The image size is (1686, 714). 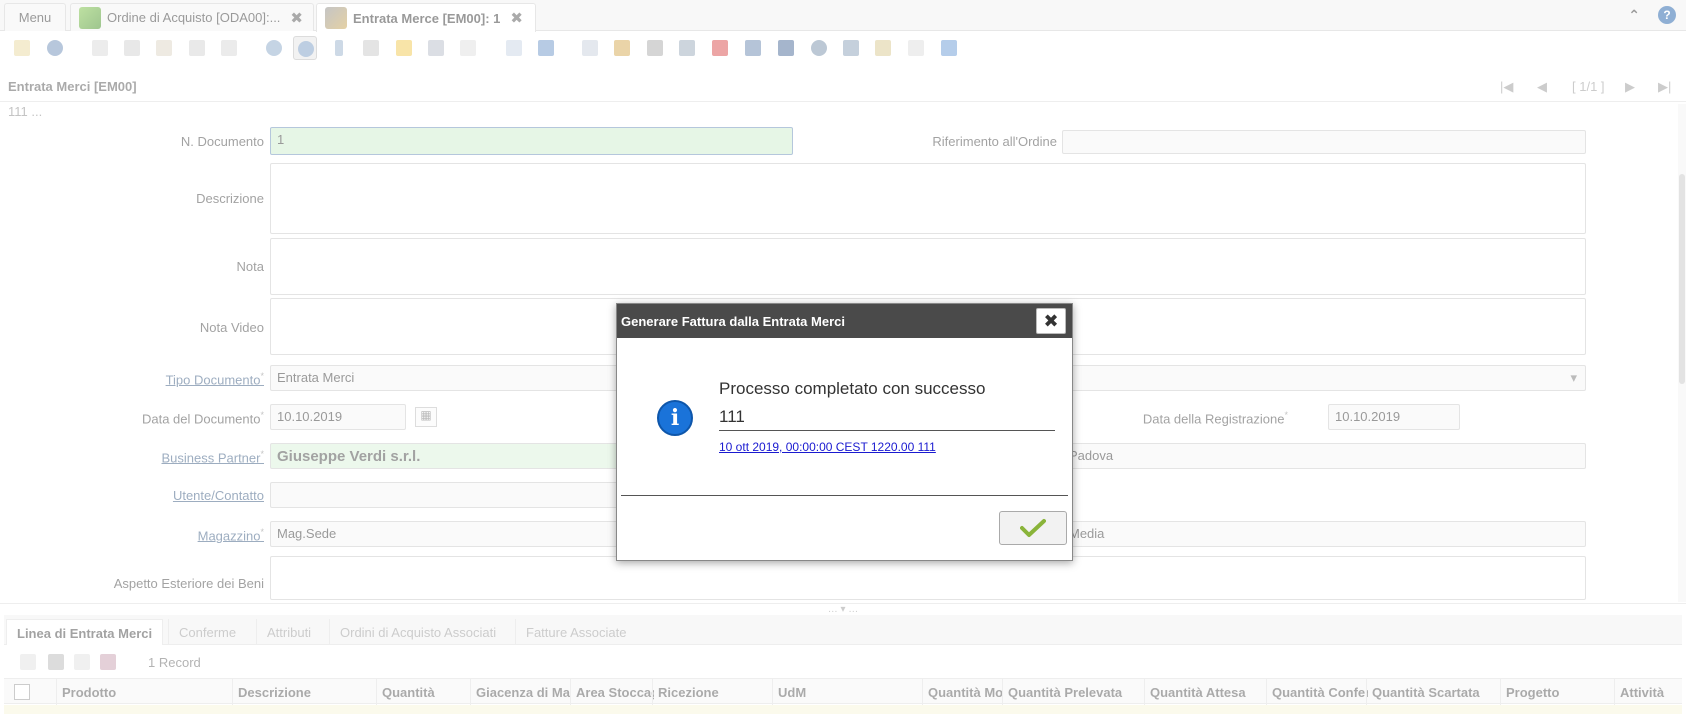 I want to click on message-divider, so click(x=887, y=430).